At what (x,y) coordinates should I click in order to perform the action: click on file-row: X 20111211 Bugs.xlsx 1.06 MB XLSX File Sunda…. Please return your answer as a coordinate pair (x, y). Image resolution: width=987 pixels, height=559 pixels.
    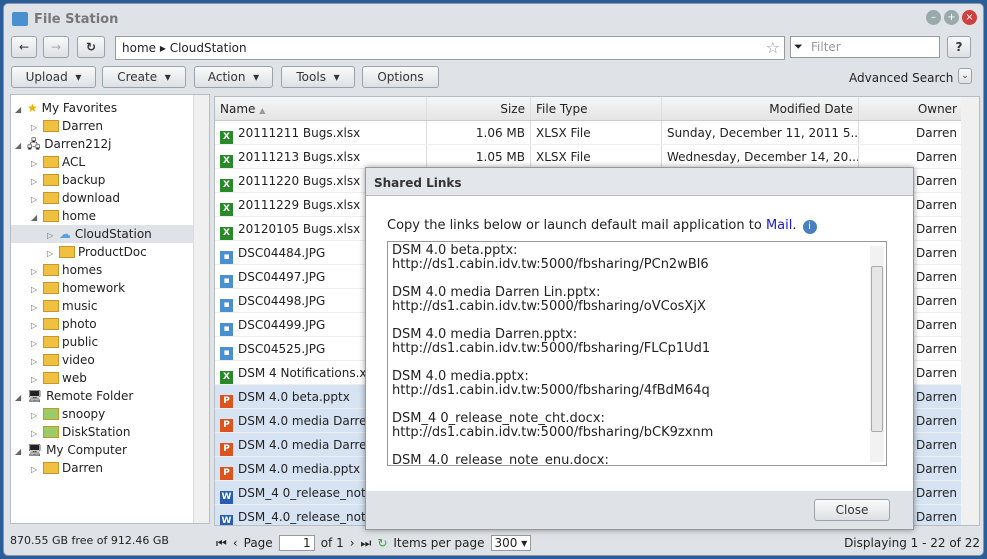
    Looking at the image, I should click on (597, 133).